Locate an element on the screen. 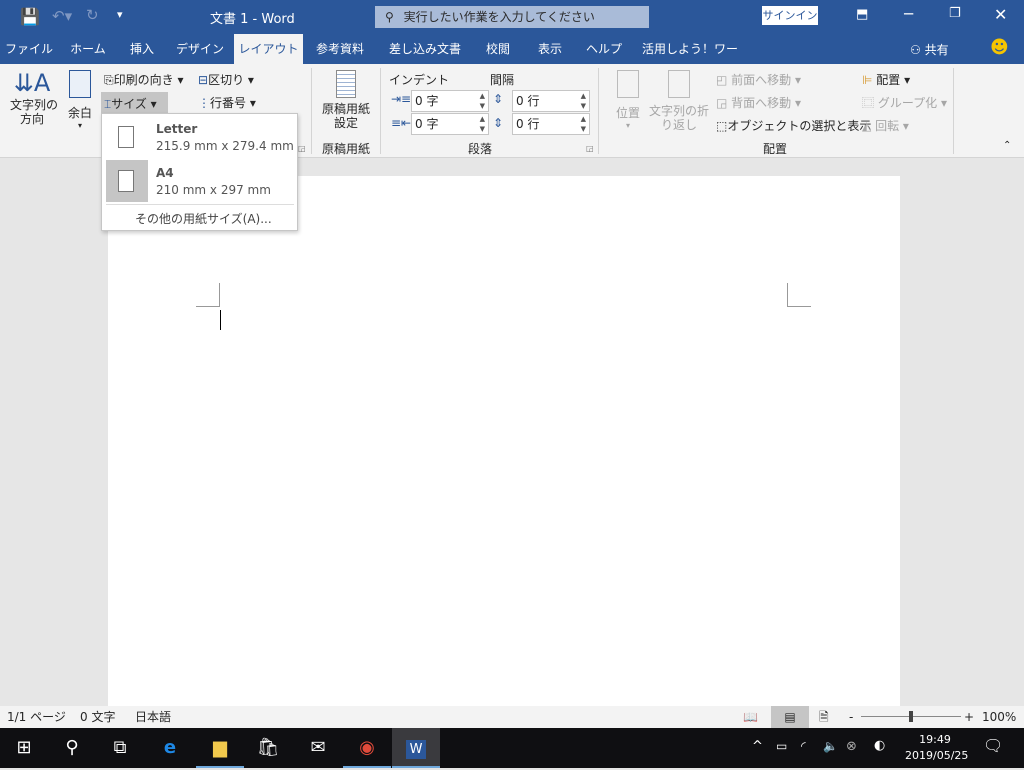 Image resolution: width=1024 pixels, height=770 pixels. manuscript-settings-button: 原稿用紙 設定 is located at coordinates (346, 100).